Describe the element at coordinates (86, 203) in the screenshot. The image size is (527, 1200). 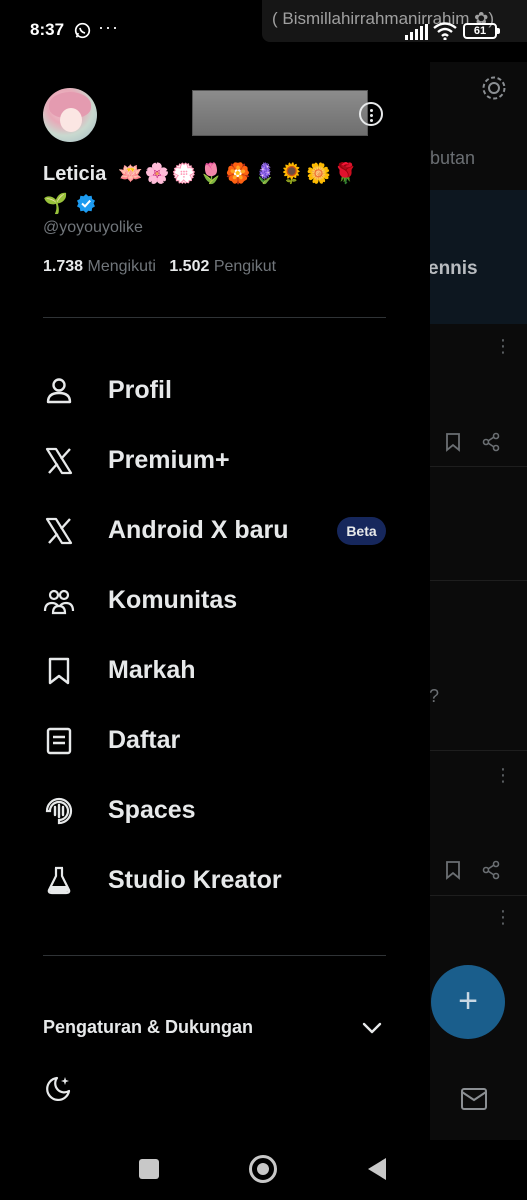
I see `verified-badge-icon` at that location.